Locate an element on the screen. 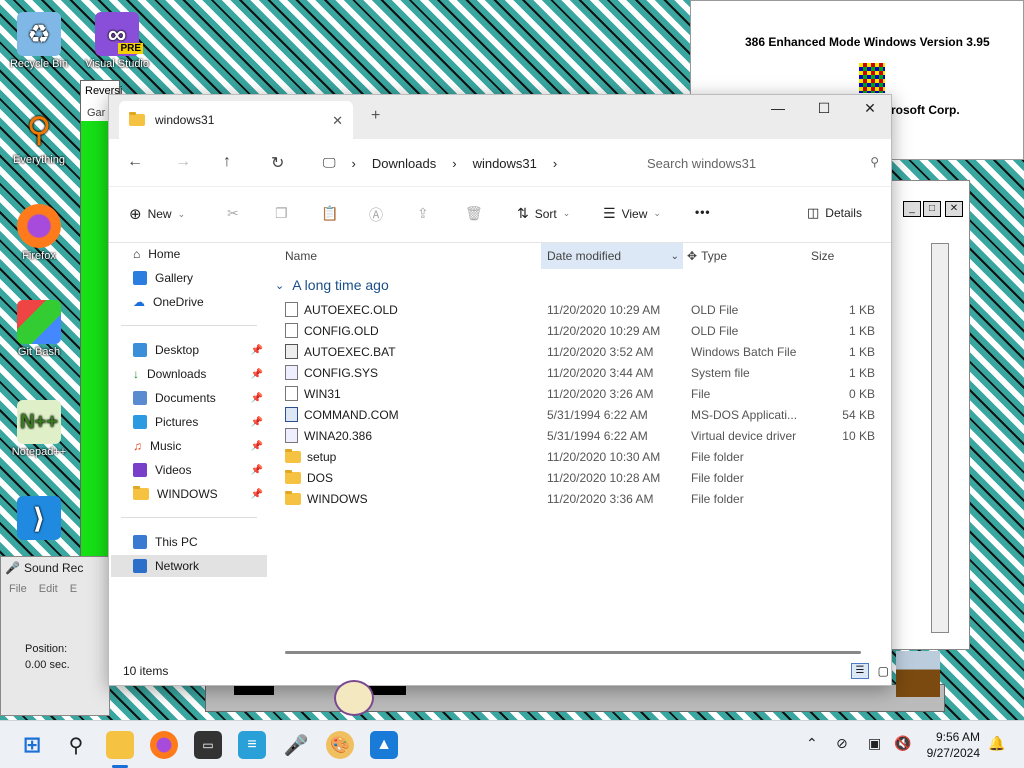 The height and width of the screenshot is (768, 1024). file-icon is located at coordinates (291, 351).